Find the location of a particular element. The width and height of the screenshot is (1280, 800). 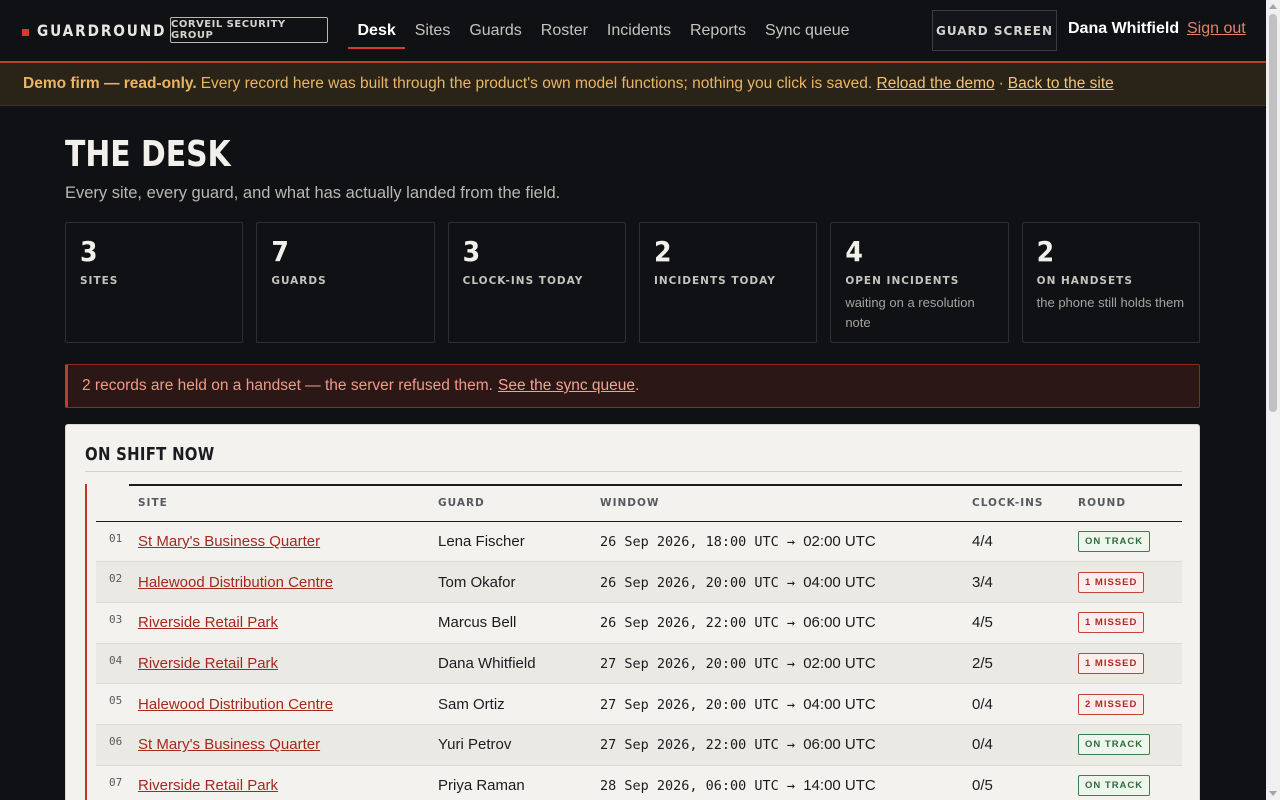

round-status-badge: 2 MISSED is located at coordinates (1111, 704).